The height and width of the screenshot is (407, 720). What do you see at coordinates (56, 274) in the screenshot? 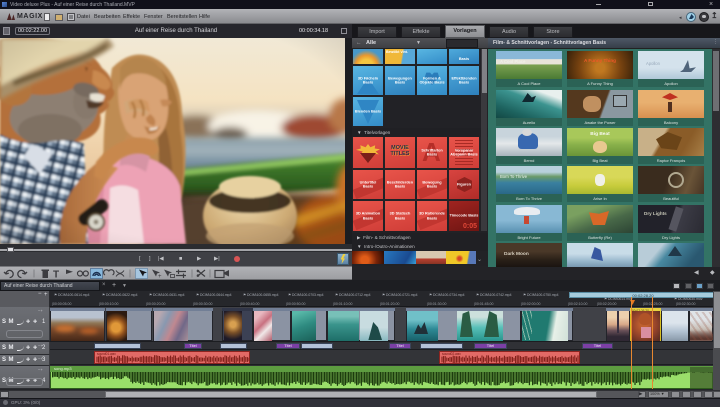
I see `svg-text: T` at bounding box center [56, 274].